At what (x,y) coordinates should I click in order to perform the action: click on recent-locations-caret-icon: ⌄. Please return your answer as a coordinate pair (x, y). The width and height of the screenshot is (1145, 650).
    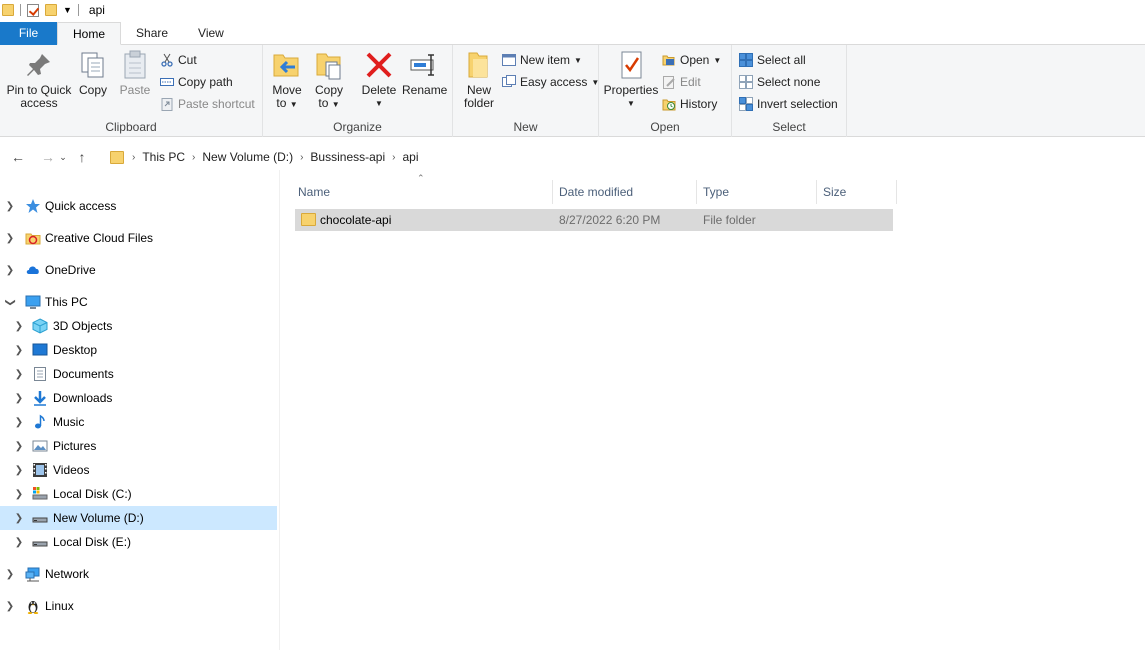
    Looking at the image, I should click on (63, 157).